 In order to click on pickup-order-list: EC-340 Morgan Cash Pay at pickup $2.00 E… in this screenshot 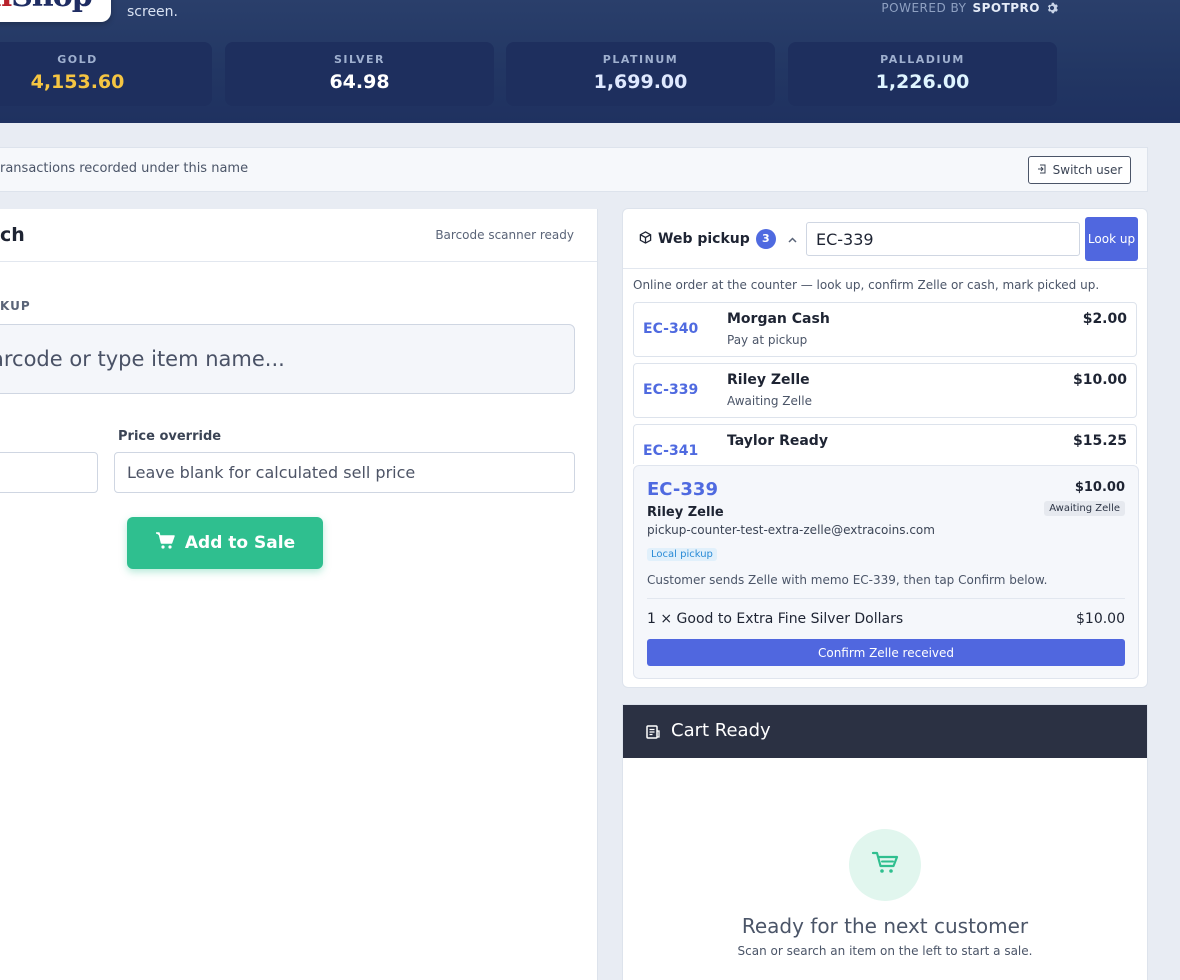, I will do `click(885, 383)`.